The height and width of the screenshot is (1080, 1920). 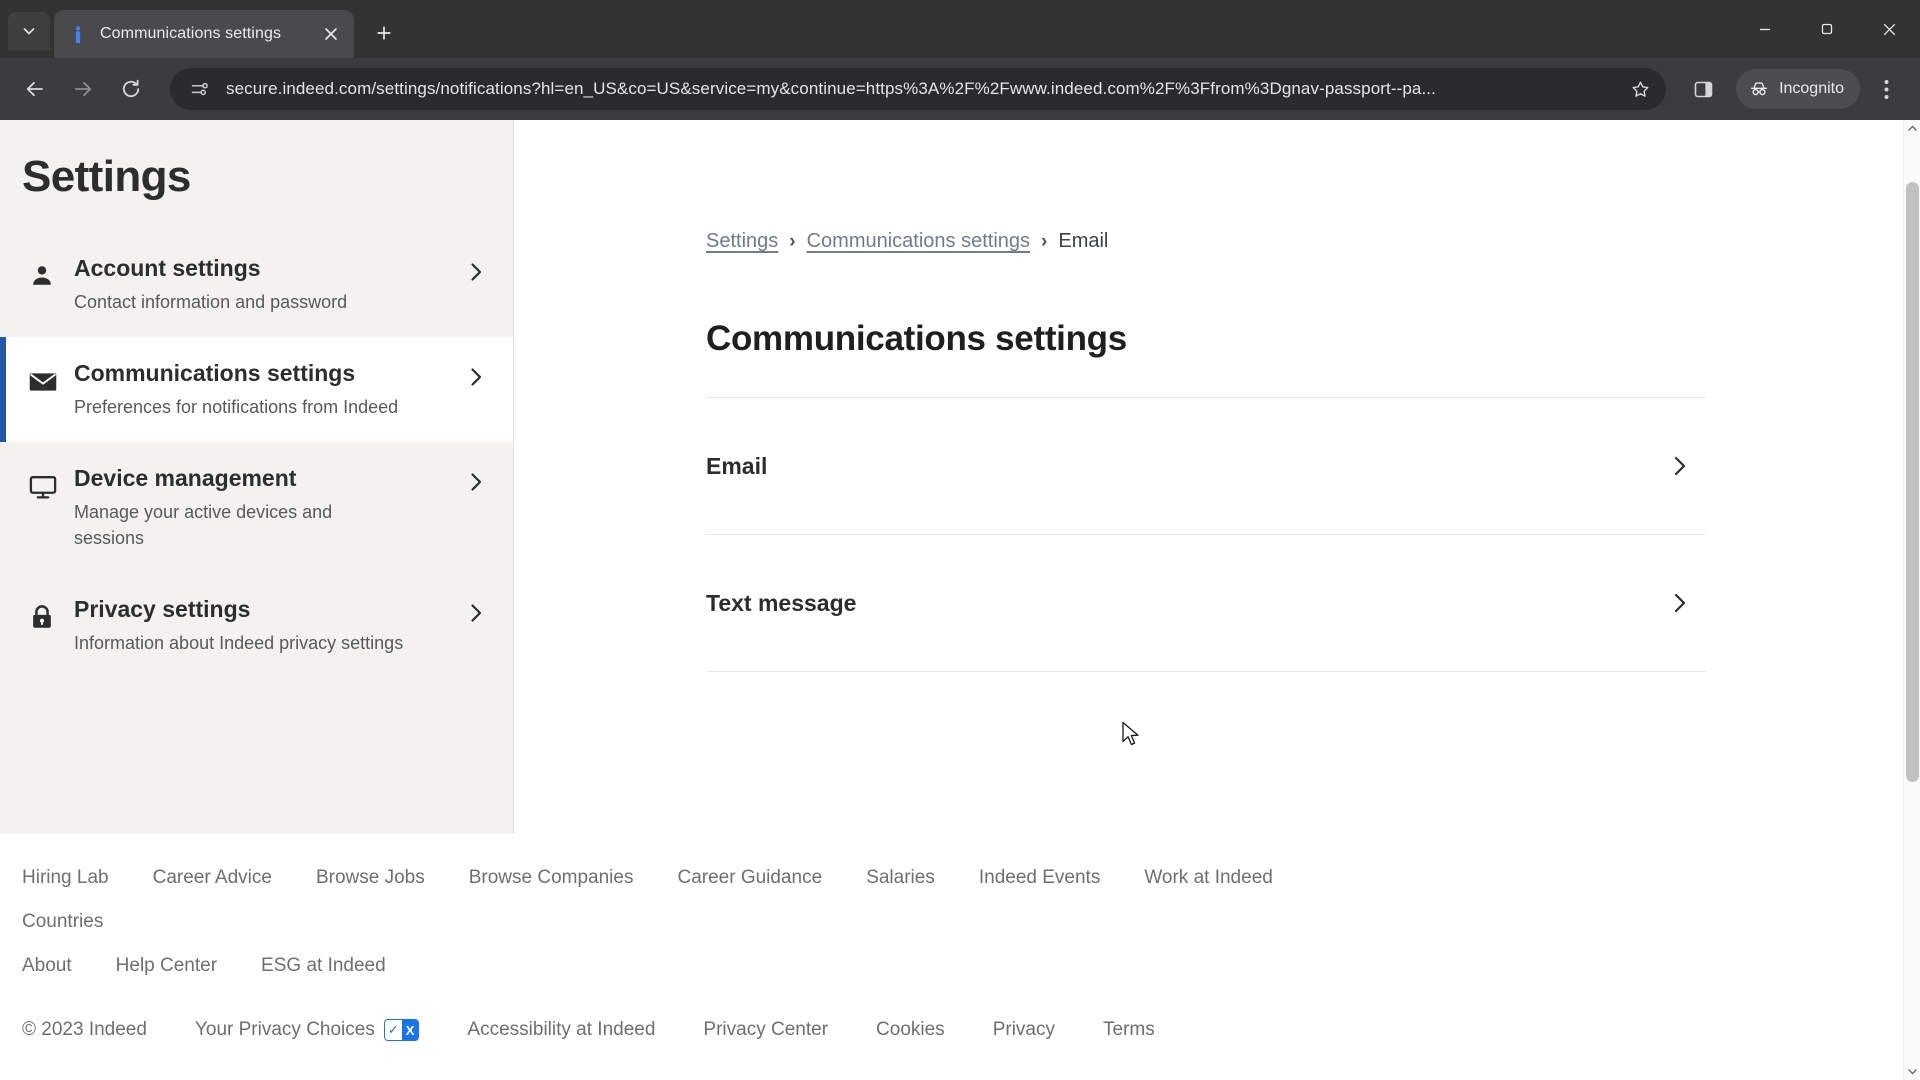 What do you see at coordinates (43, 487) in the screenshot?
I see `monitor-glyph` at bounding box center [43, 487].